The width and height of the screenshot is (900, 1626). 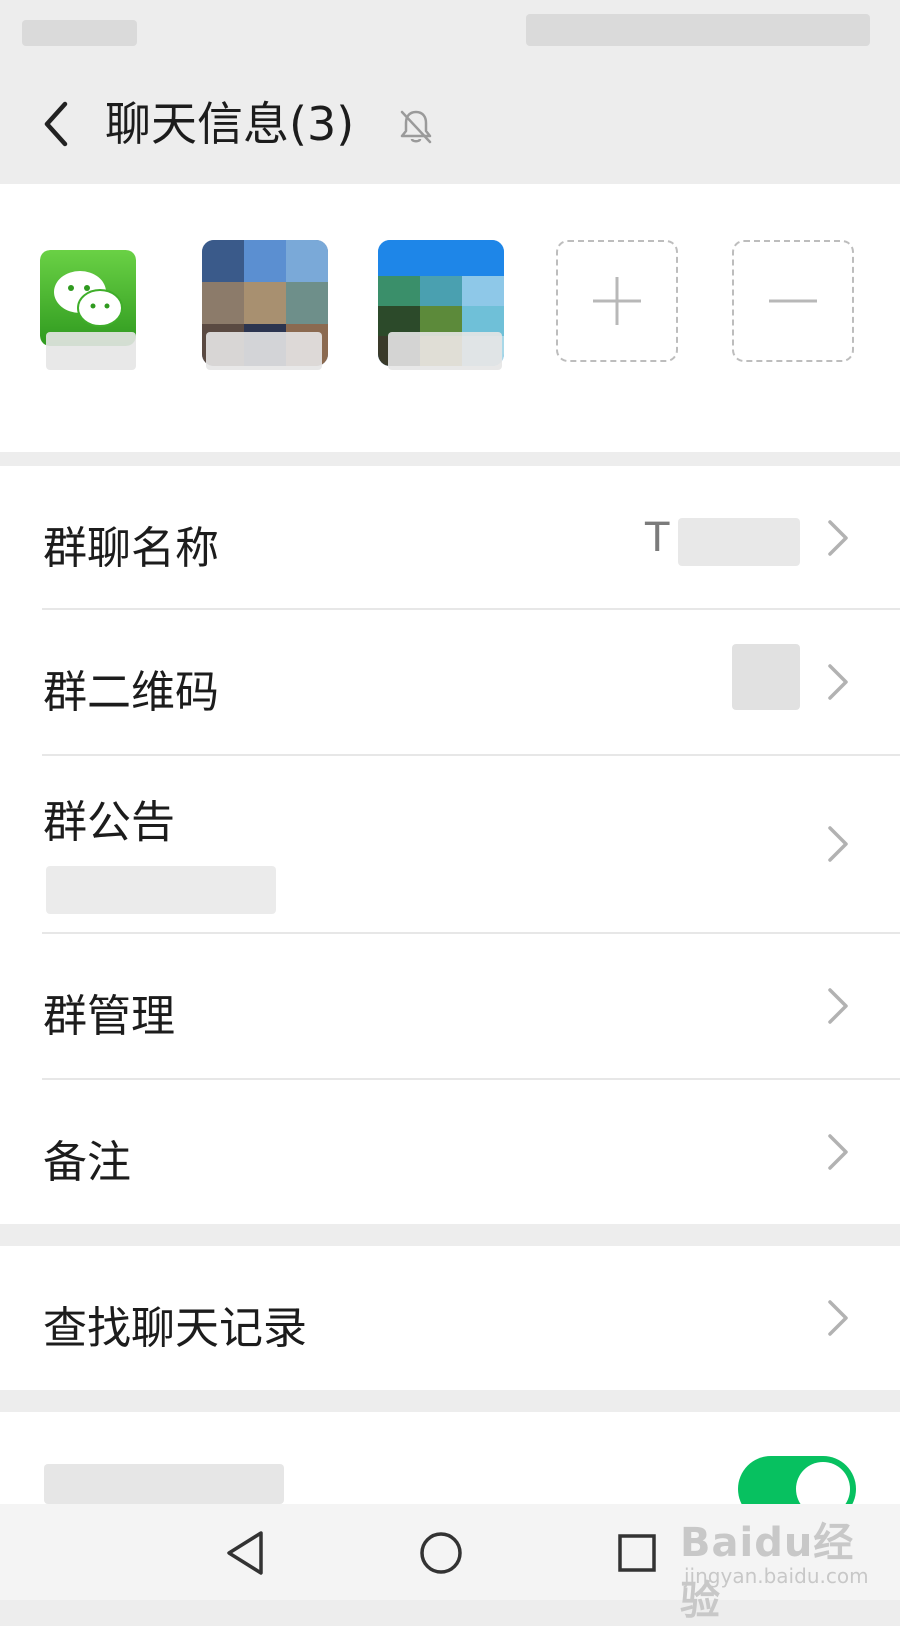 What do you see at coordinates (79, 33) in the screenshot?
I see `status-time-blurred` at bounding box center [79, 33].